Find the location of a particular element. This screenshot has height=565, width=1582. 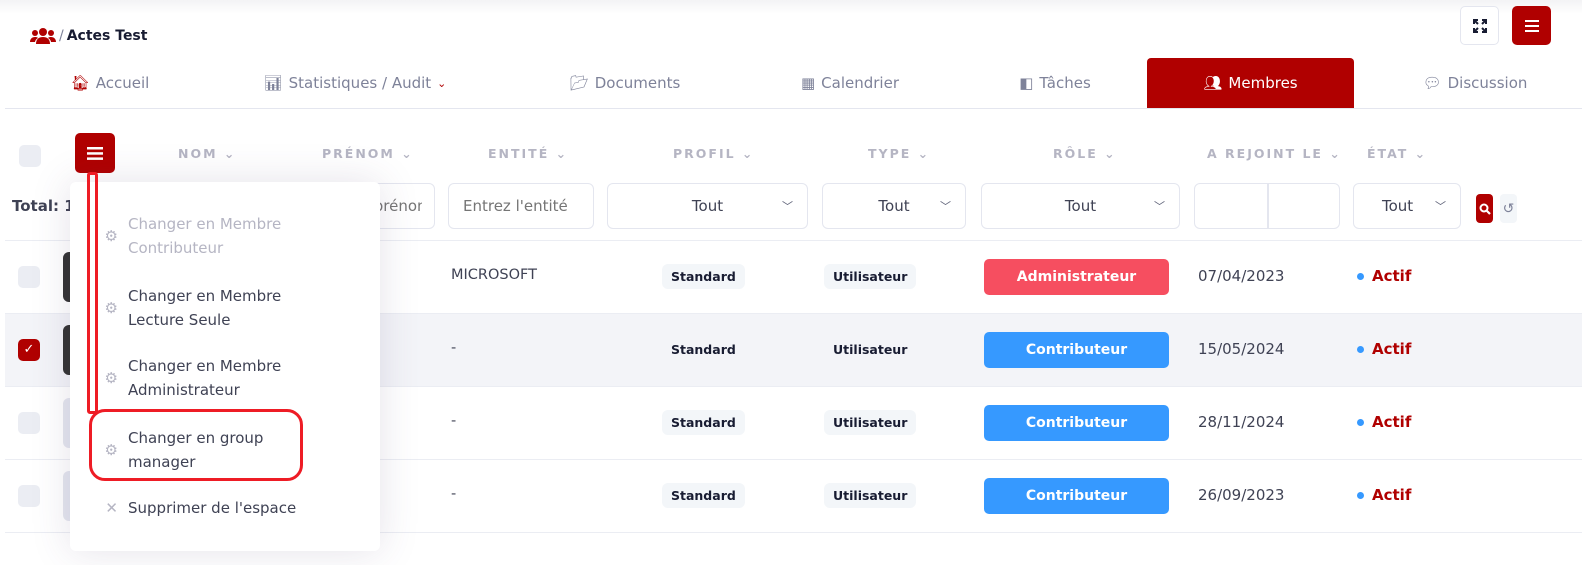

annotation-line is located at coordinates (92, 293).